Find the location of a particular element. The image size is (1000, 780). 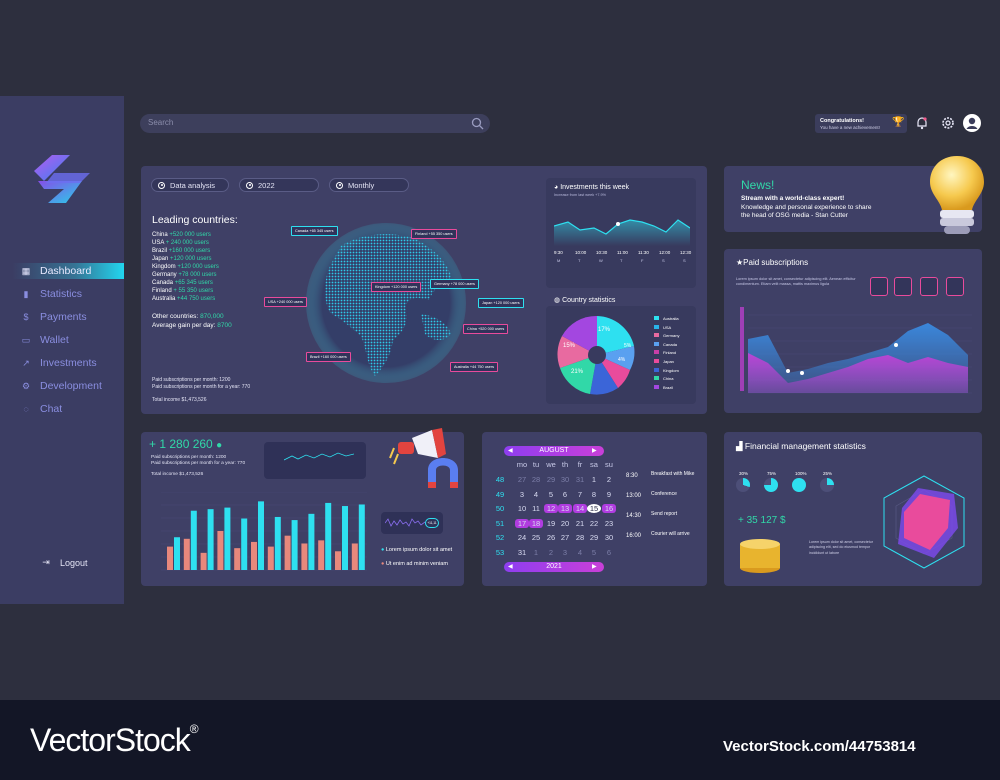

search-bar: Search is located at coordinates (315, 123).